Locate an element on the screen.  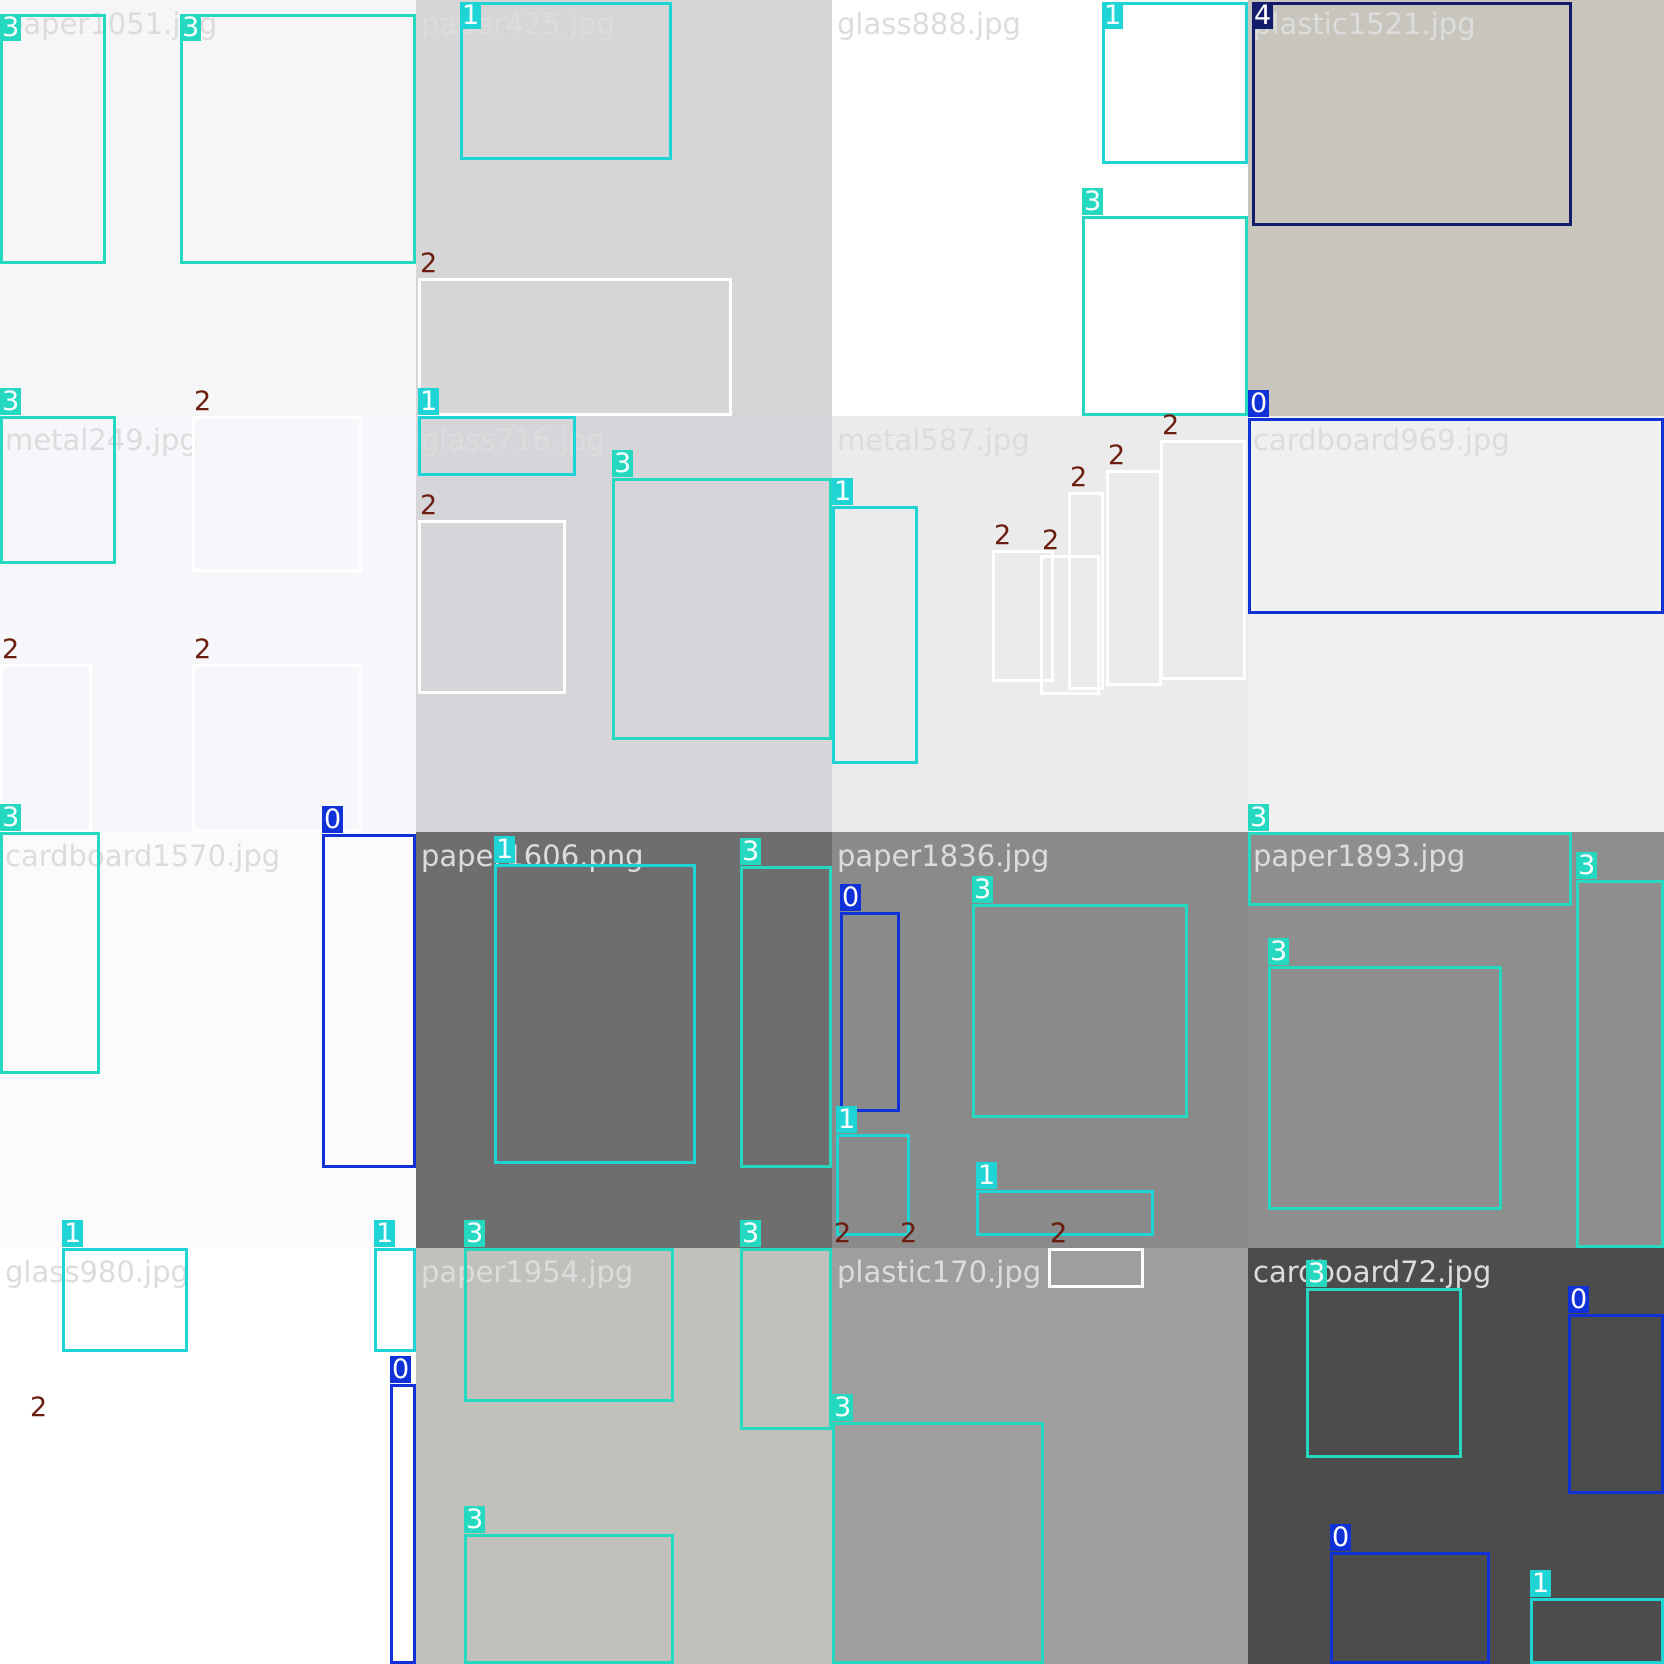
tile-filename: metal587.jpg is located at coordinates (933, 440).